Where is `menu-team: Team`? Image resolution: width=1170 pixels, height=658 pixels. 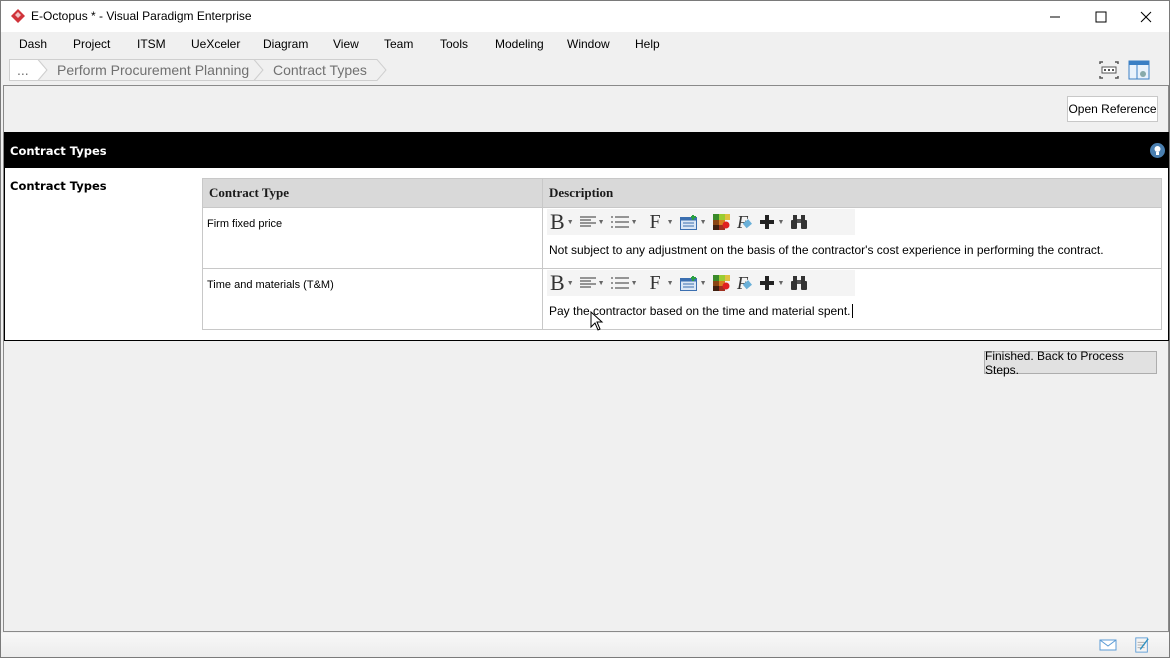 menu-team: Team is located at coordinates (398, 44).